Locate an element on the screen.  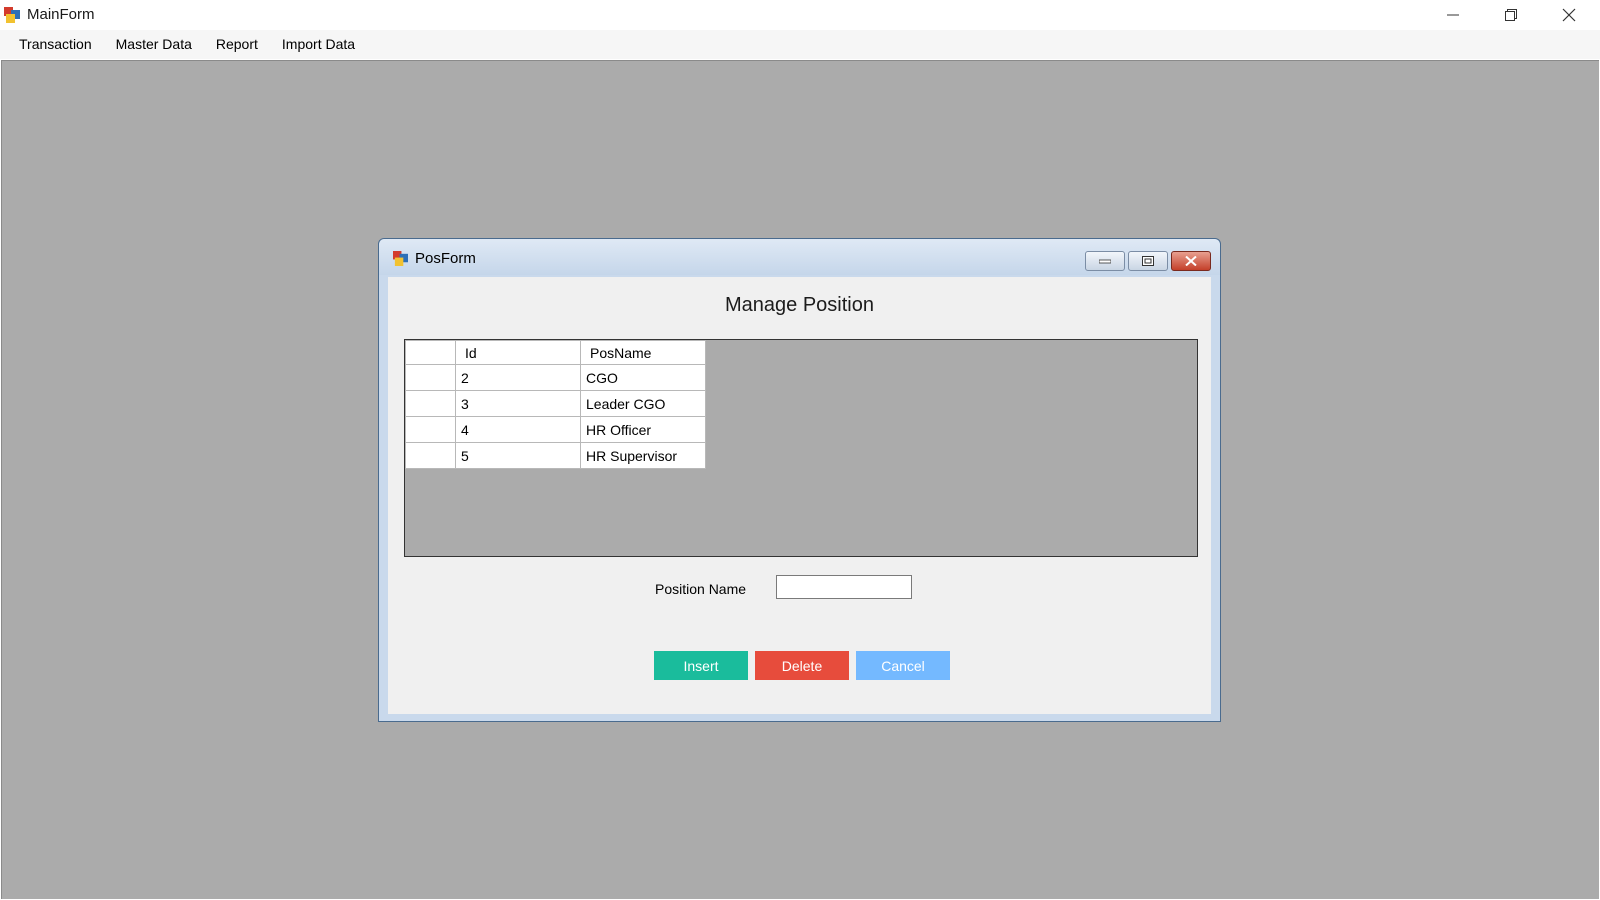
cell-posname: HR Officer is located at coordinates (643, 429).